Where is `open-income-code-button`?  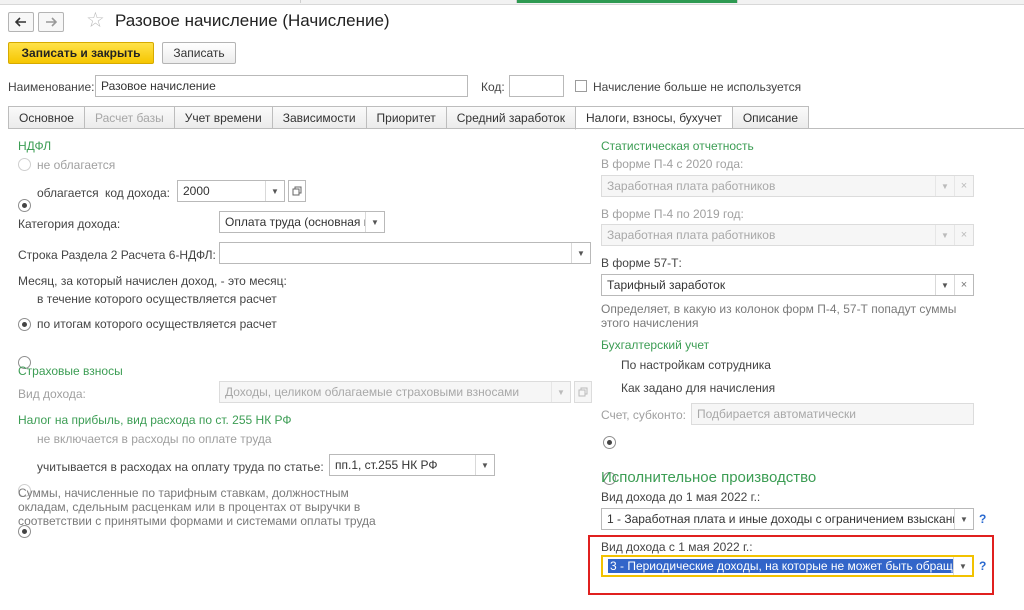
open-income-code-button is located at coordinates (297, 191).